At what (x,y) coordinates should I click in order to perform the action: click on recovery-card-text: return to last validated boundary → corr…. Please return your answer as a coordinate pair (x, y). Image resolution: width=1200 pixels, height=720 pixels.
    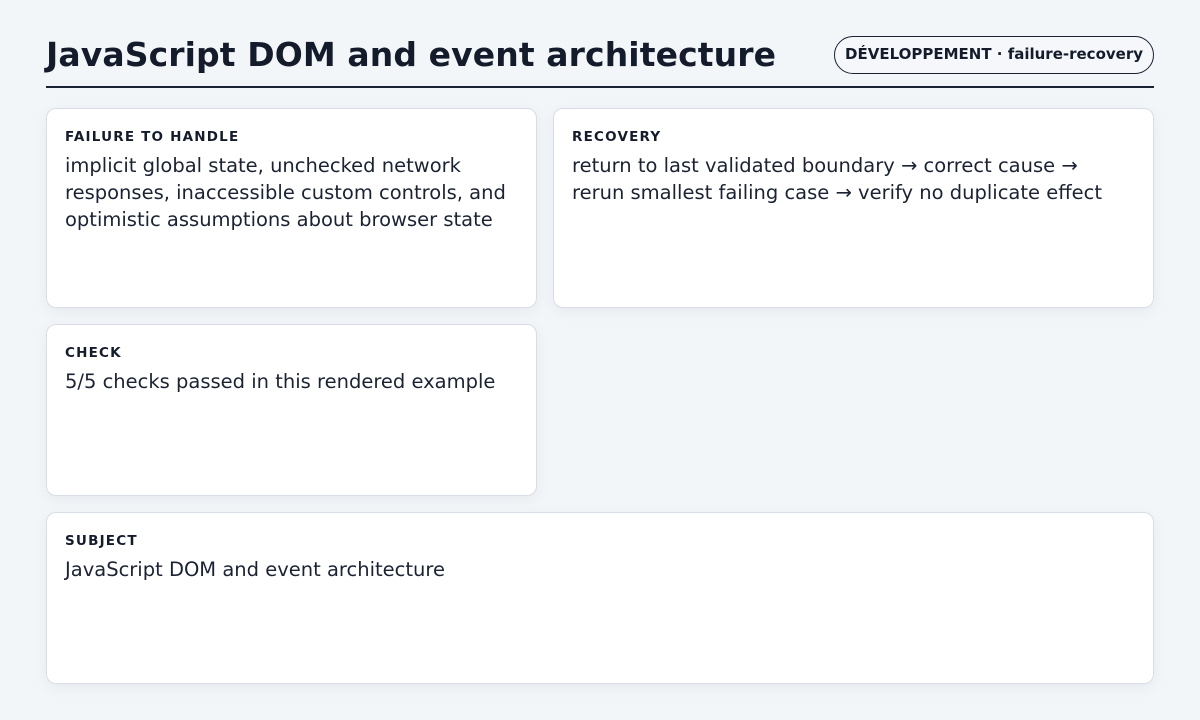
    Looking at the image, I should click on (837, 179).